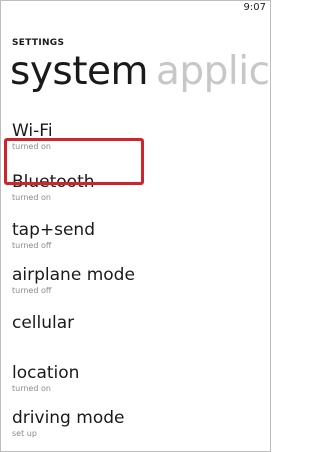 The height and width of the screenshot is (452, 320). Describe the element at coordinates (73, 275) in the screenshot. I see `item-title: airplane mode` at that location.